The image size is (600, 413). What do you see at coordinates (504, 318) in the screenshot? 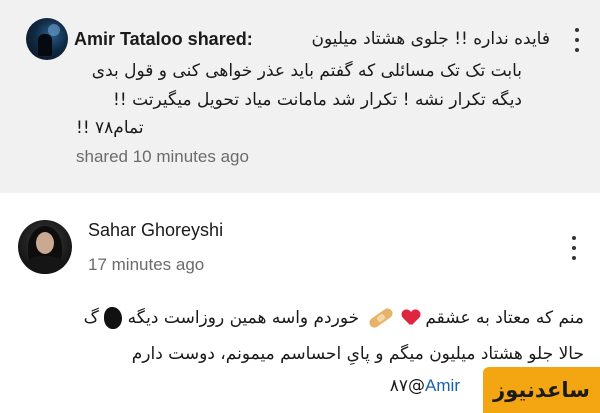
I see `comment-text-fragment: منم که معتاد به عشقم` at bounding box center [504, 318].